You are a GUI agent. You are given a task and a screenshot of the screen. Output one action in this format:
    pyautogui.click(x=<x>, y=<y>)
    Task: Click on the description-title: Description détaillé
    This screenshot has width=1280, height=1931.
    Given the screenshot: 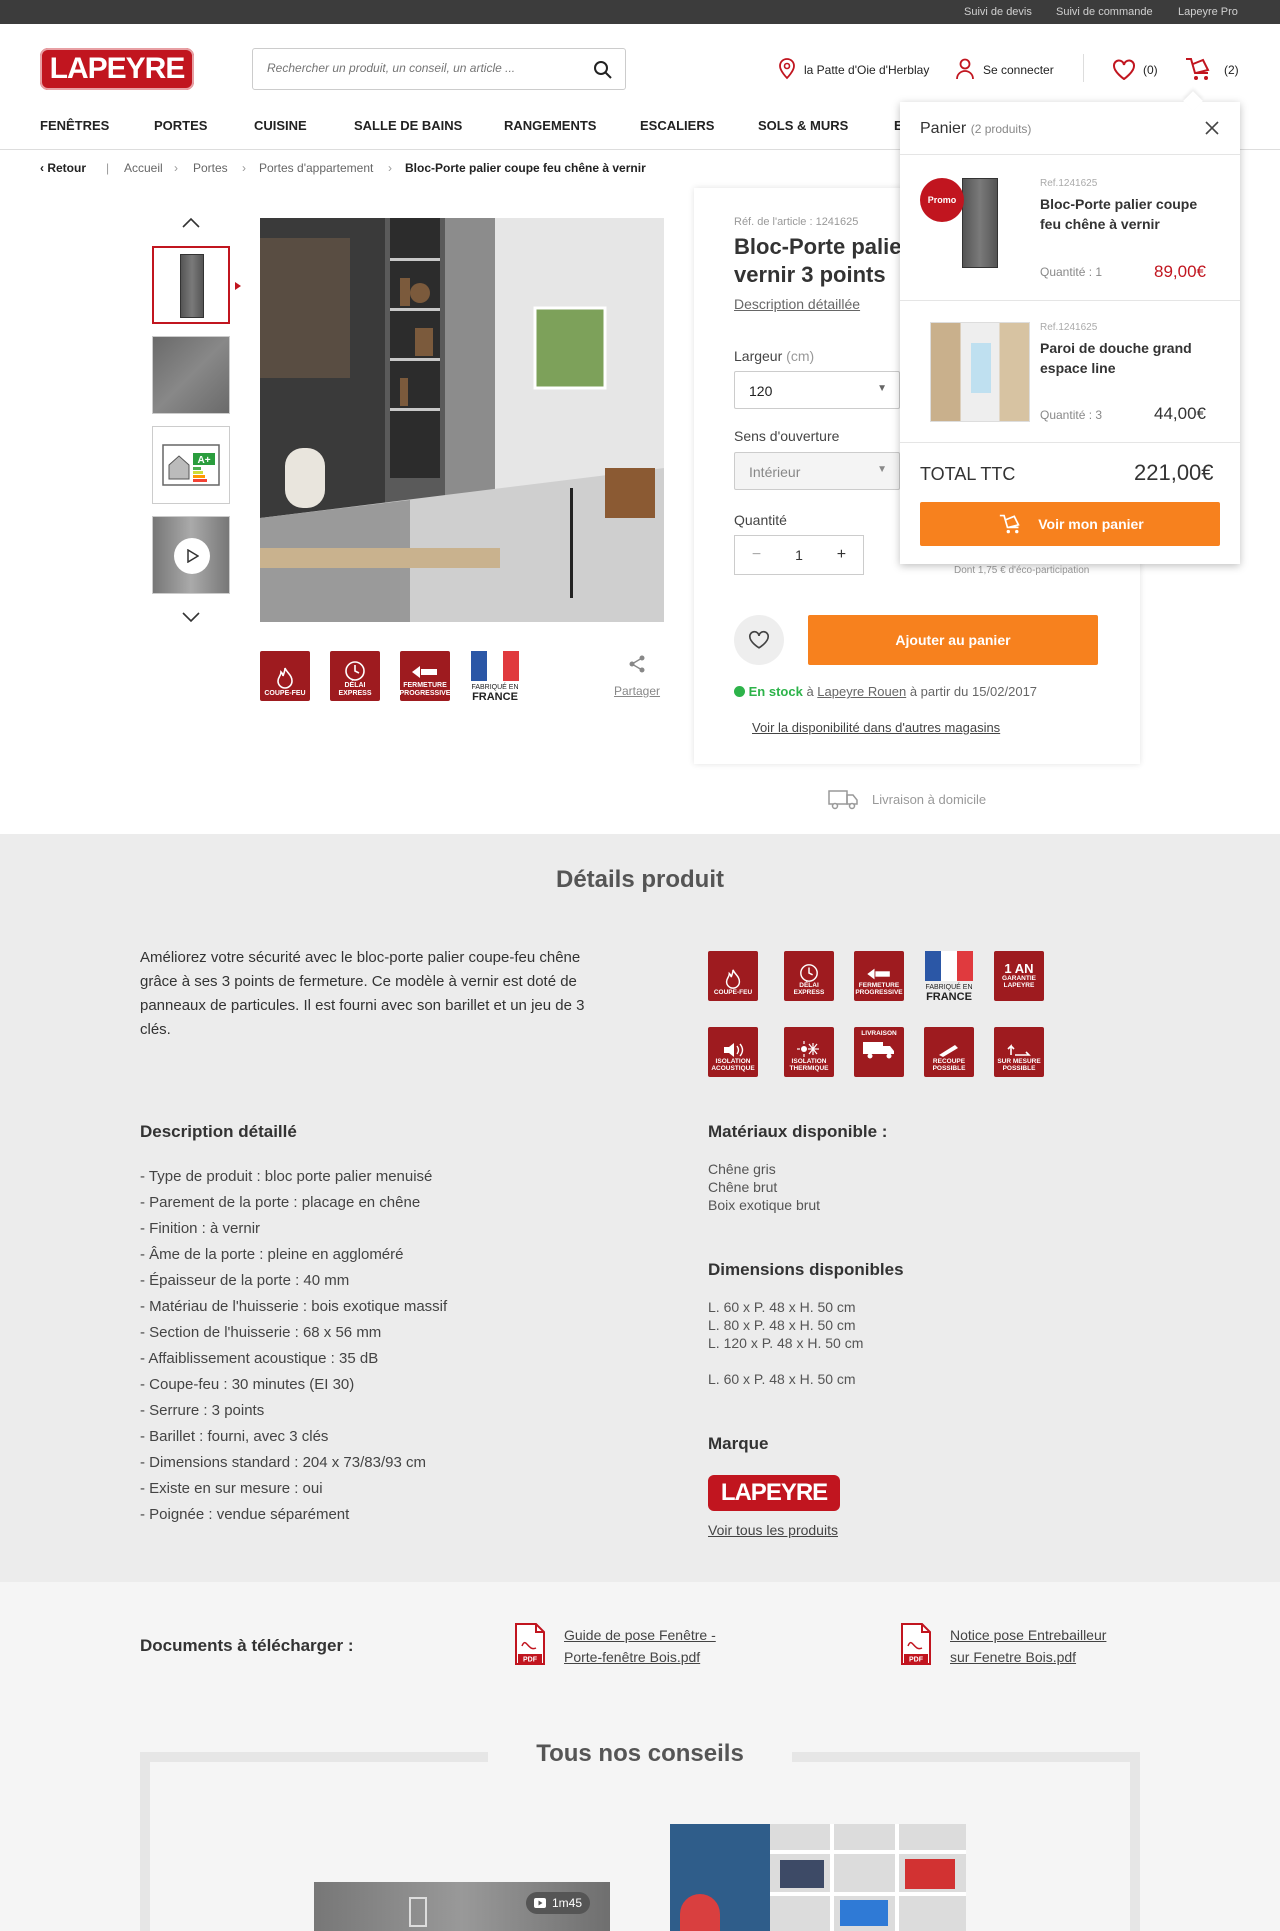 What is the action you would take?
    pyautogui.click(x=218, y=1131)
    